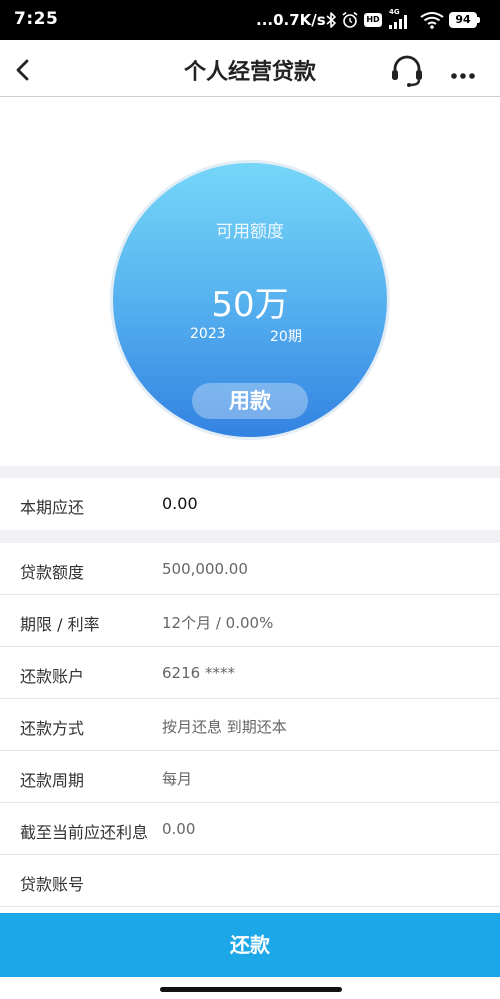  What do you see at coordinates (250, 305) in the screenshot?
I see `available-quota-amount: 50万` at bounding box center [250, 305].